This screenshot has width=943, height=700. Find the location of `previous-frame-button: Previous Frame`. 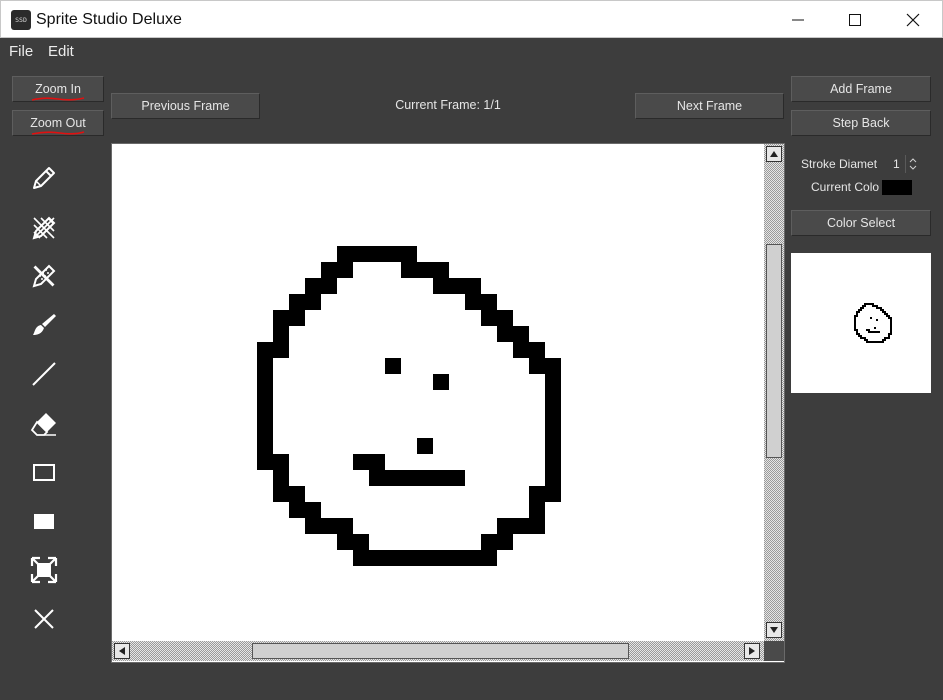

previous-frame-button: Previous Frame is located at coordinates (185, 106).